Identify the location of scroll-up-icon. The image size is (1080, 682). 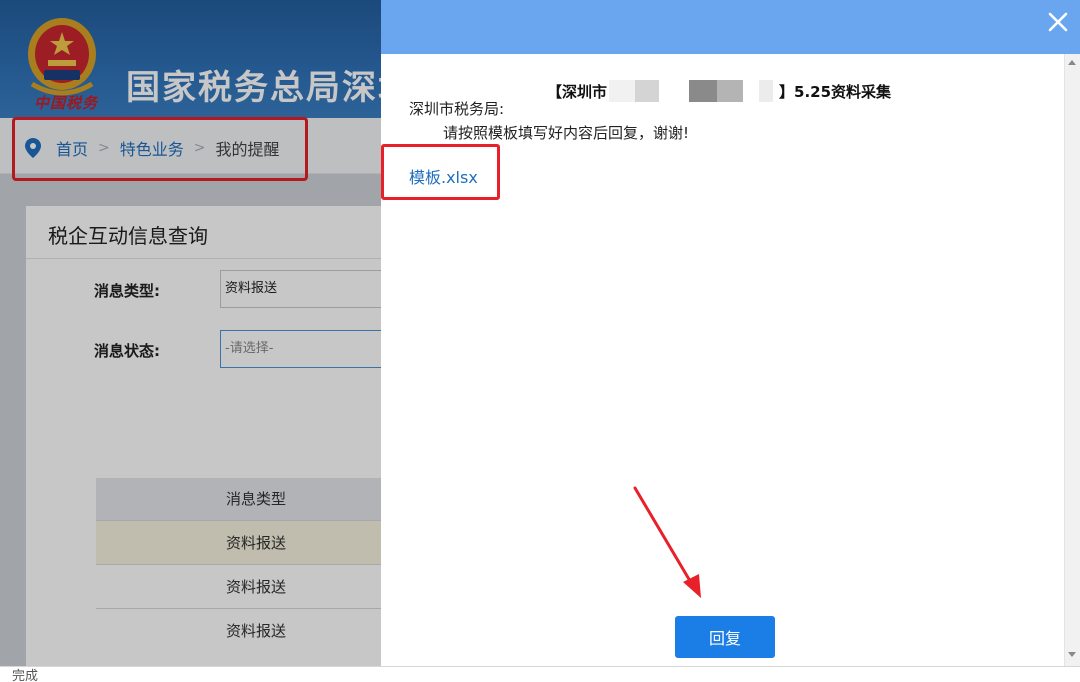
(1072, 62).